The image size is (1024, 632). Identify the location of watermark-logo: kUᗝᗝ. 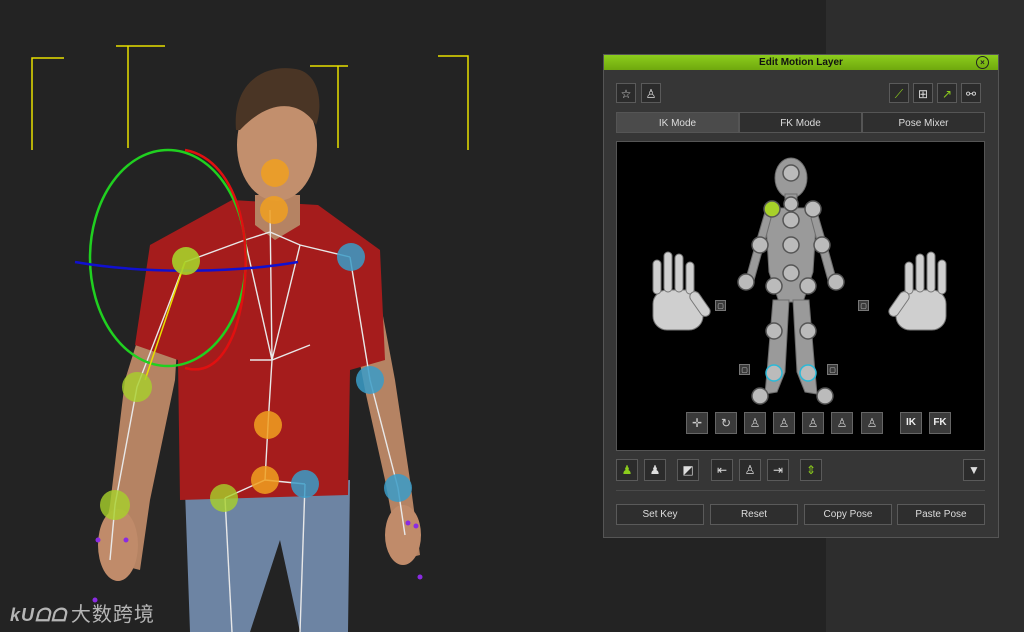
(38, 615).